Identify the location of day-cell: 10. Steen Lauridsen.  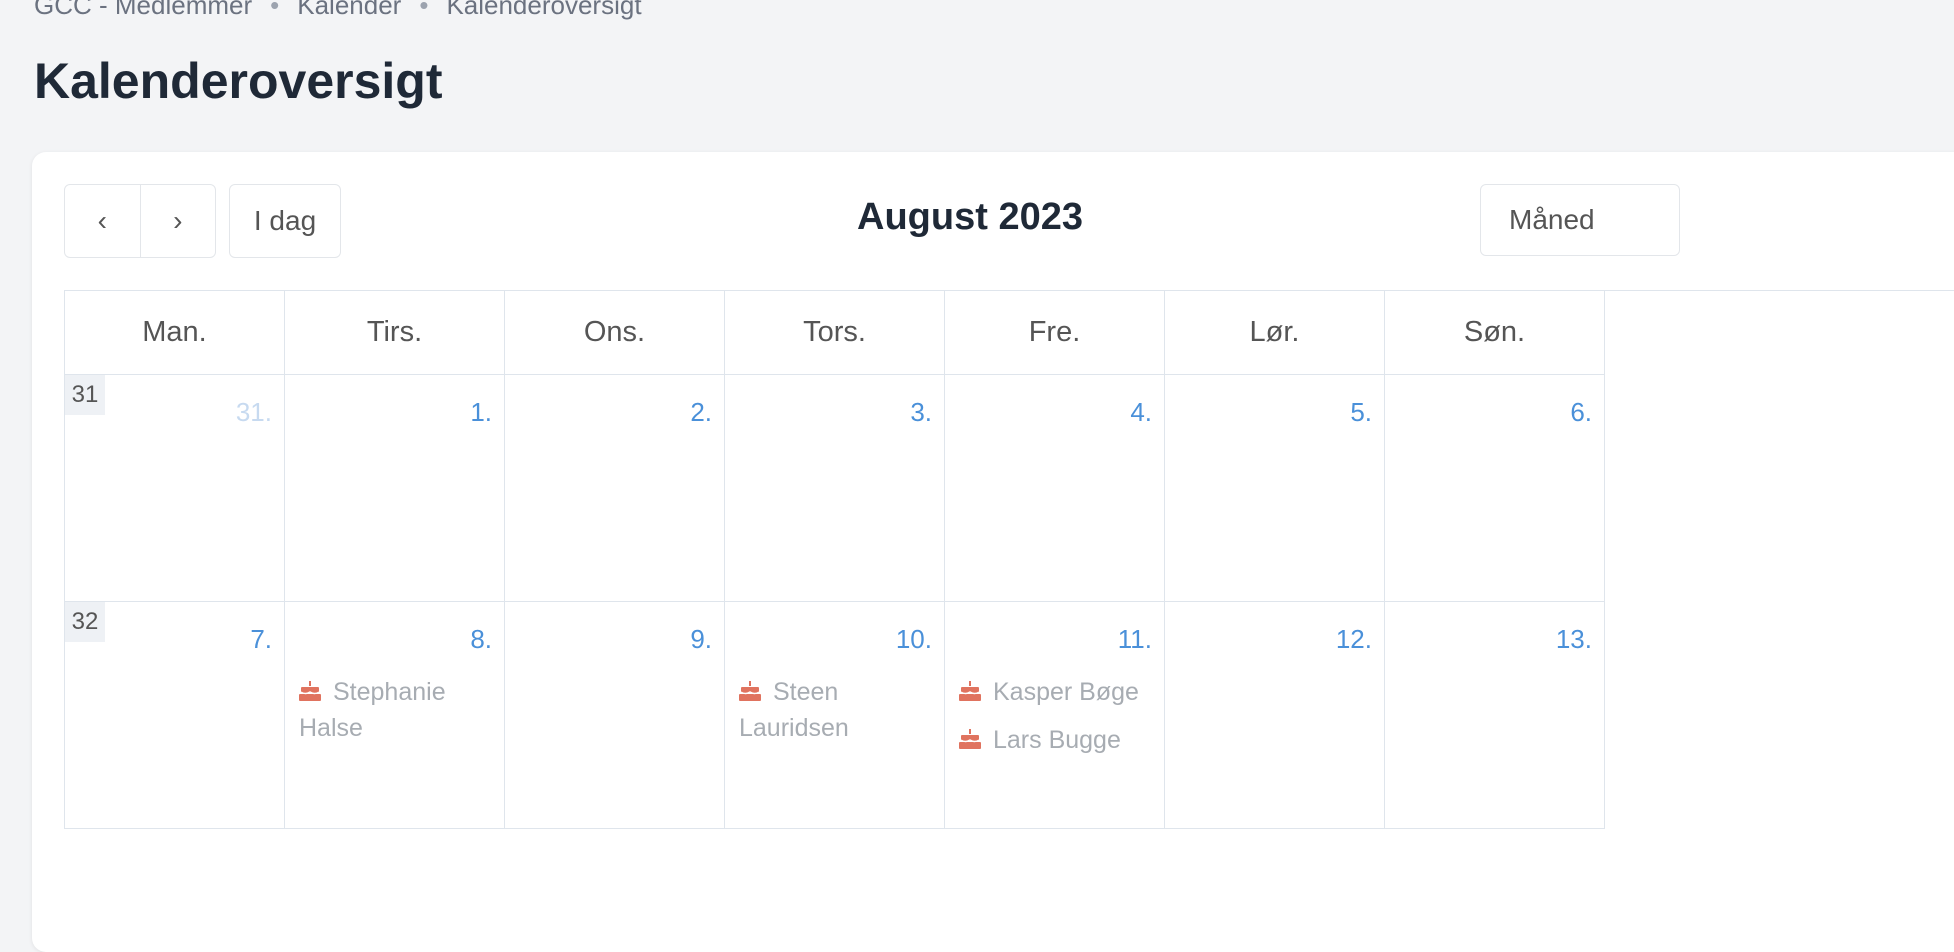
(835, 715).